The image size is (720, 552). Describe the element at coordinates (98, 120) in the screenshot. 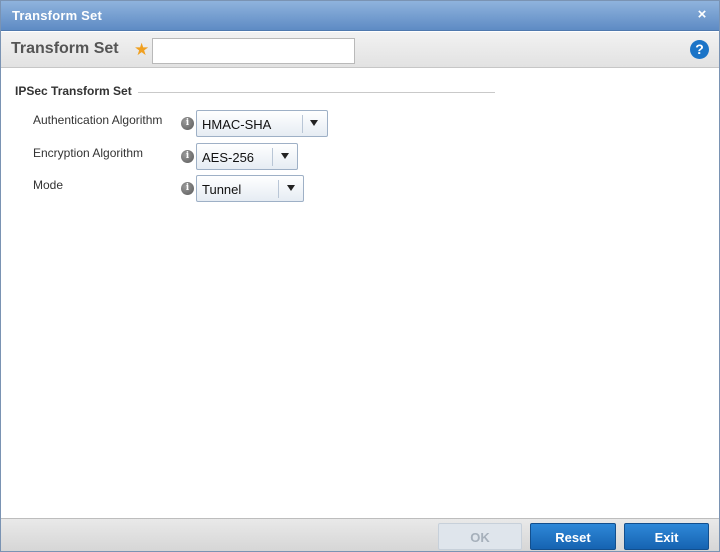

I see `authentication-algorithm-label: Authentication Algorithm` at that location.